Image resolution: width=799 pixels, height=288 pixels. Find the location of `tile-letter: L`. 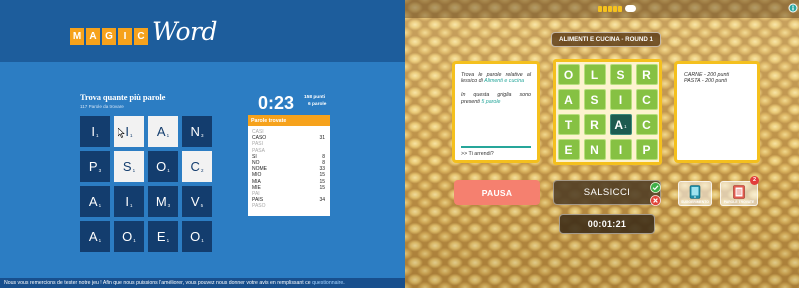

tile-letter: L is located at coordinates (594, 74).